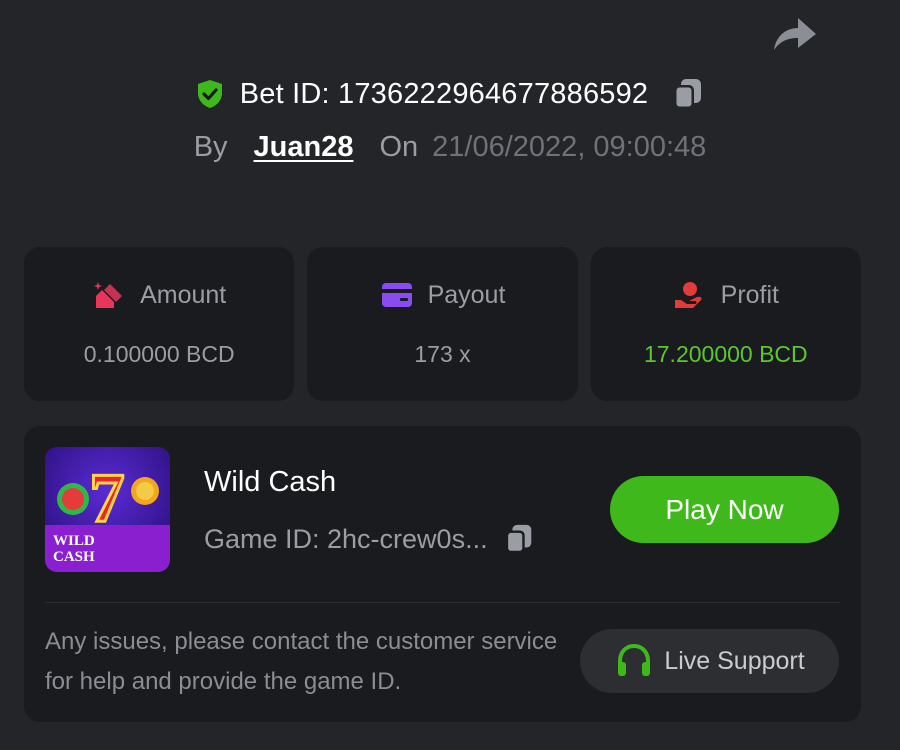 Image resolution: width=900 pixels, height=750 pixels. I want to click on svg-text: 7, so click(107, 498).